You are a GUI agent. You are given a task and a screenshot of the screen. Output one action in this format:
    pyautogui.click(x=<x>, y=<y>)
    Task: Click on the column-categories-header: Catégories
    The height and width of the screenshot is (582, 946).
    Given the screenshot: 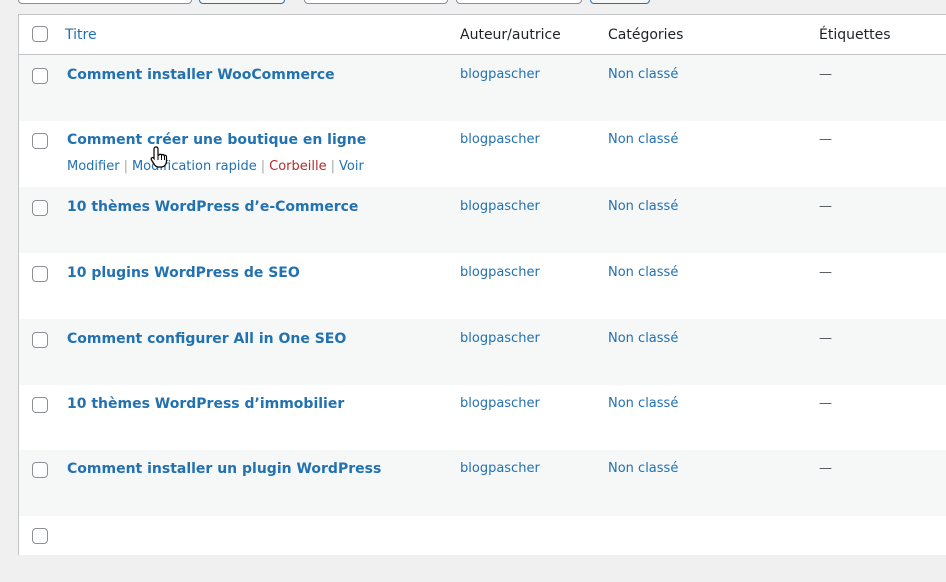 What is the action you would take?
    pyautogui.click(x=646, y=35)
    